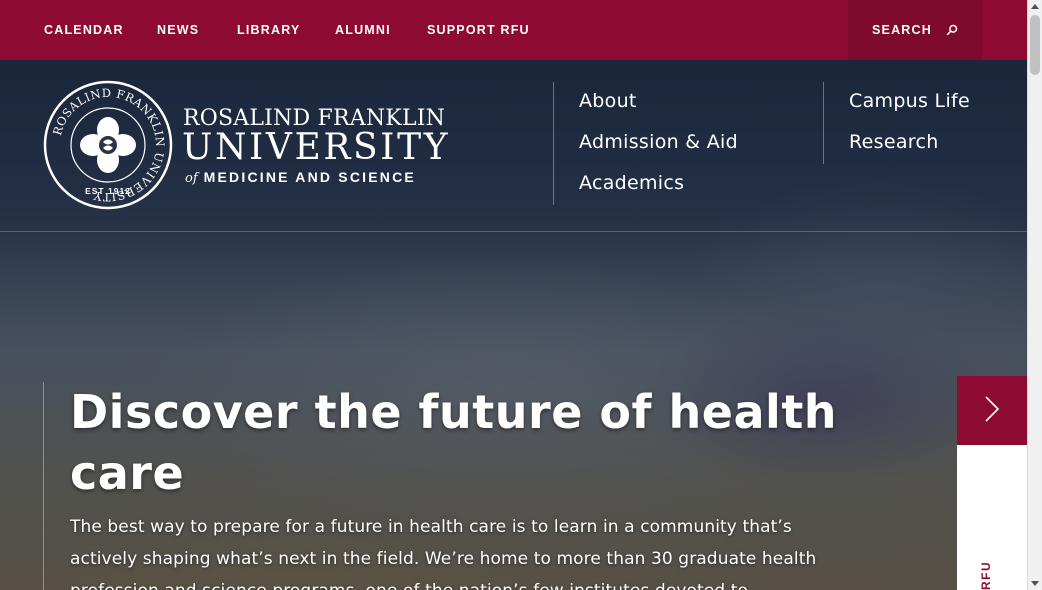 Image resolution: width=1042 pixels, height=590 pixels. Describe the element at coordinates (363, 30) in the screenshot. I see `utility-link-alumni: ALUMNI` at that location.